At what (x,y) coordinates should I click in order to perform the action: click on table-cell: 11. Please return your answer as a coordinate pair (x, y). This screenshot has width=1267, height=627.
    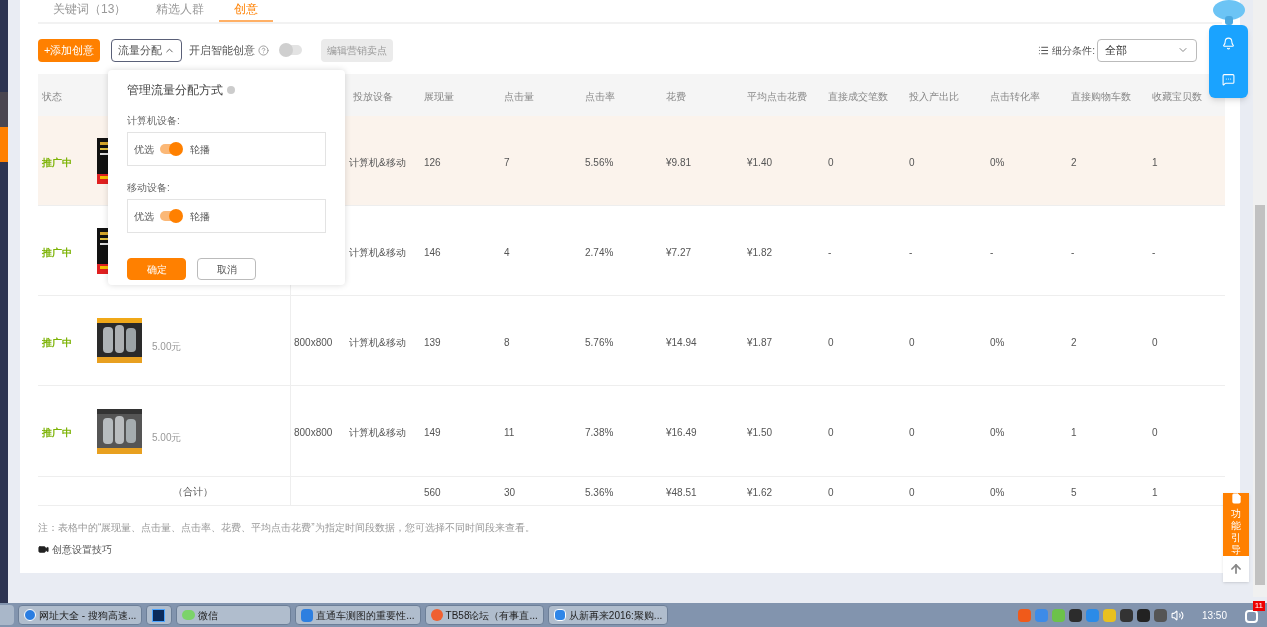
    Looking at the image, I should click on (509, 432).